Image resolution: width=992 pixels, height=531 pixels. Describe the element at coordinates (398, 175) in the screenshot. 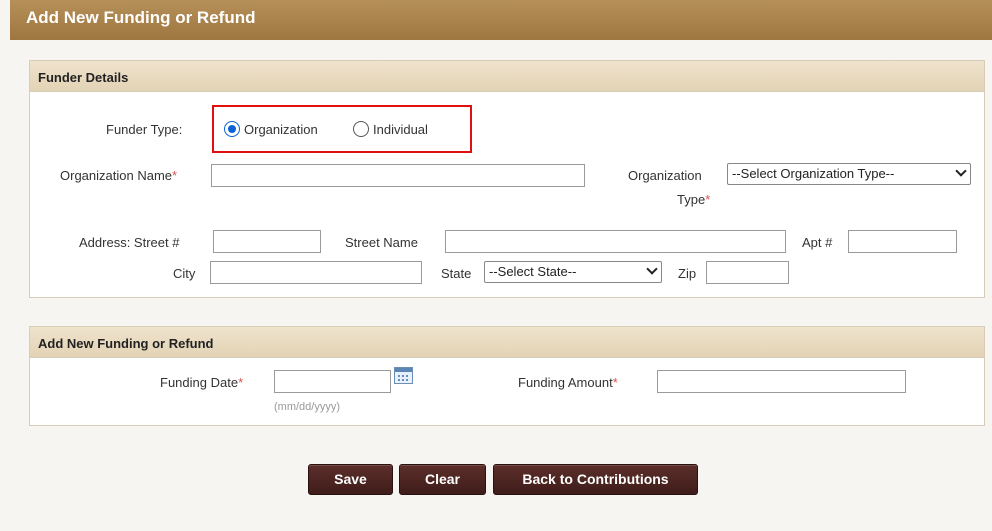

I see `org-name-input` at that location.